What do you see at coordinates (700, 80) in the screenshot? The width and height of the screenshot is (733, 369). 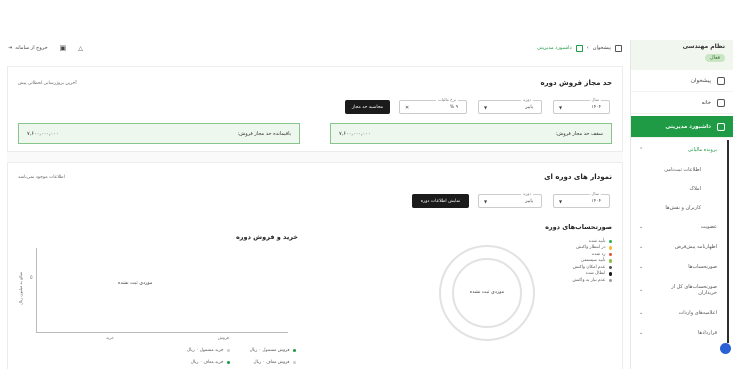 I see `sidebar-item-label: پیشخوان` at bounding box center [700, 80].